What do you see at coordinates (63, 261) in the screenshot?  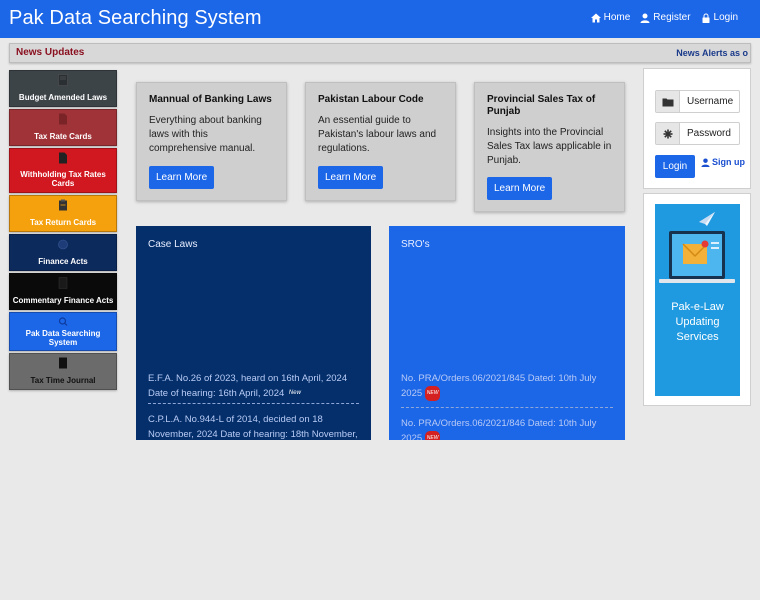 I see `sidebar-item-label: Finance Acts` at bounding box center [63, 261].